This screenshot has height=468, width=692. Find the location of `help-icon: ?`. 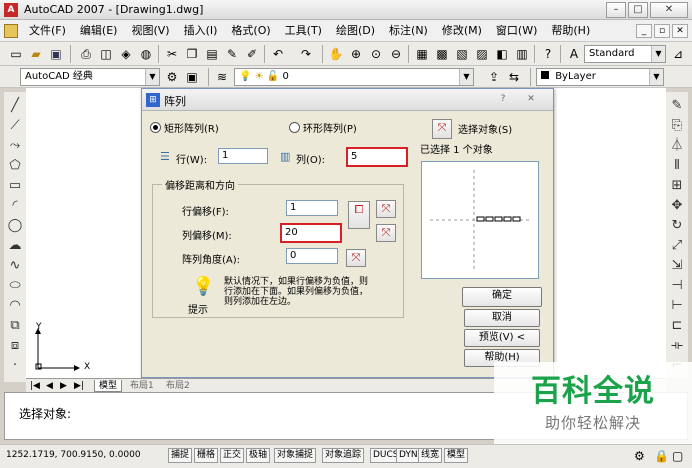

help-icon: ? is located at coordinates (548, 54).